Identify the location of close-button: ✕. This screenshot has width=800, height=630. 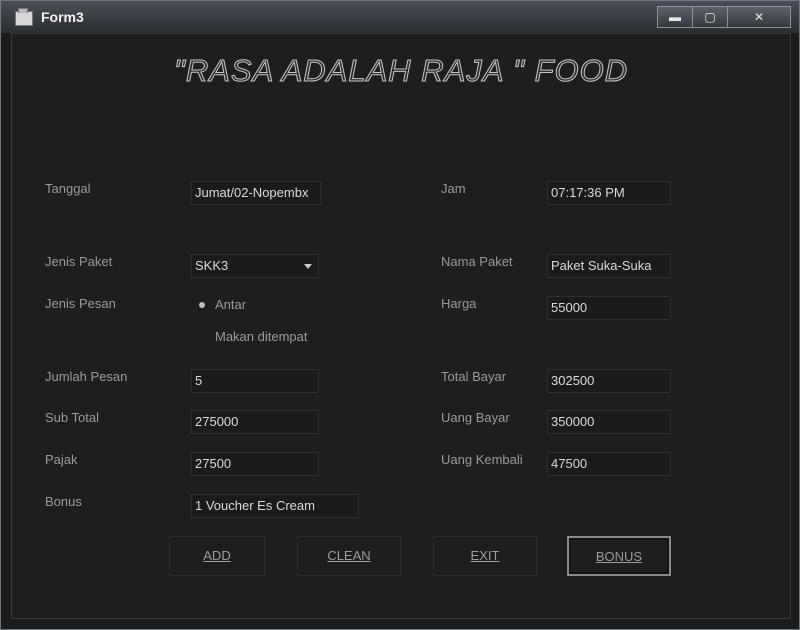
(759, 17).